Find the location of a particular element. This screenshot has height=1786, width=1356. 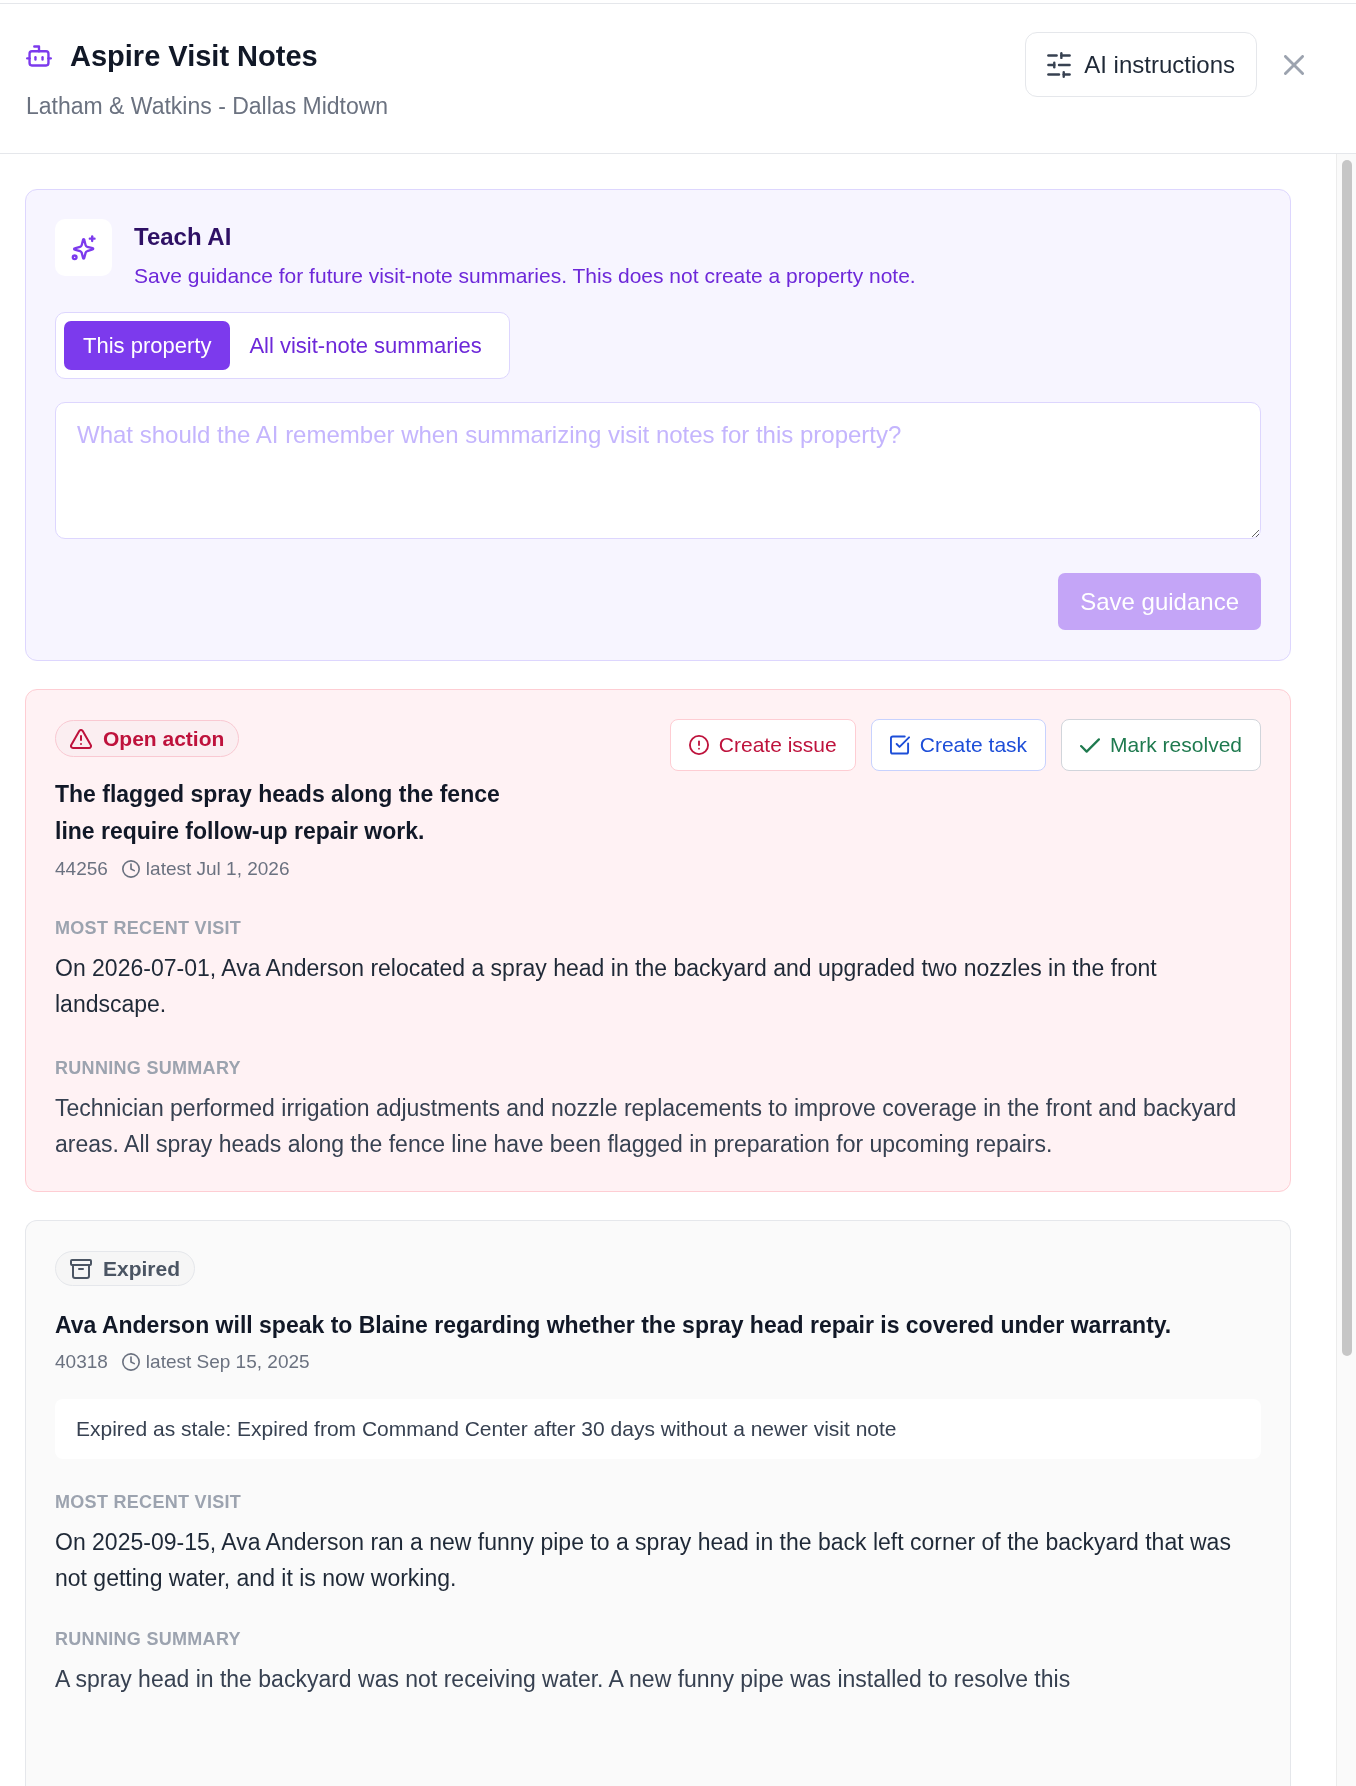

section-text: On 2026-07-01, Ava Anderson relocated a spray head in the backyard and upgraded two nozzles in the front landscape. is located at coordinates (606, 986).